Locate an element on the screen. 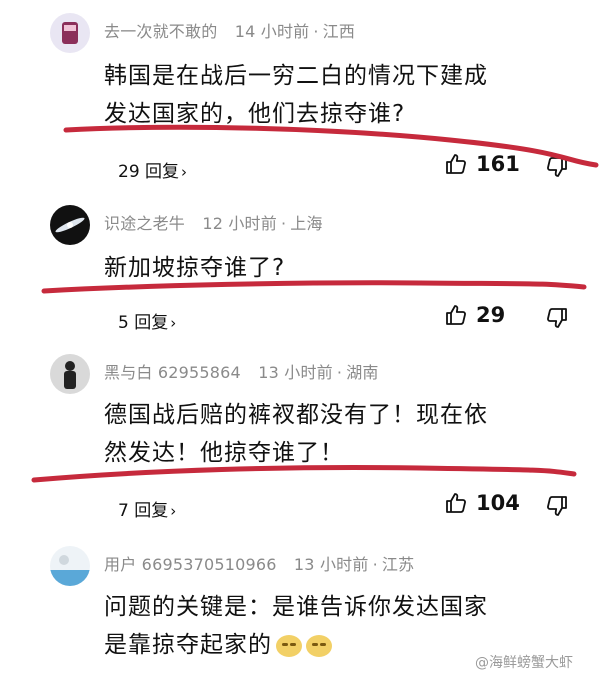  reply-count-button: 5 回复 › is located at coordinates (147, 320).